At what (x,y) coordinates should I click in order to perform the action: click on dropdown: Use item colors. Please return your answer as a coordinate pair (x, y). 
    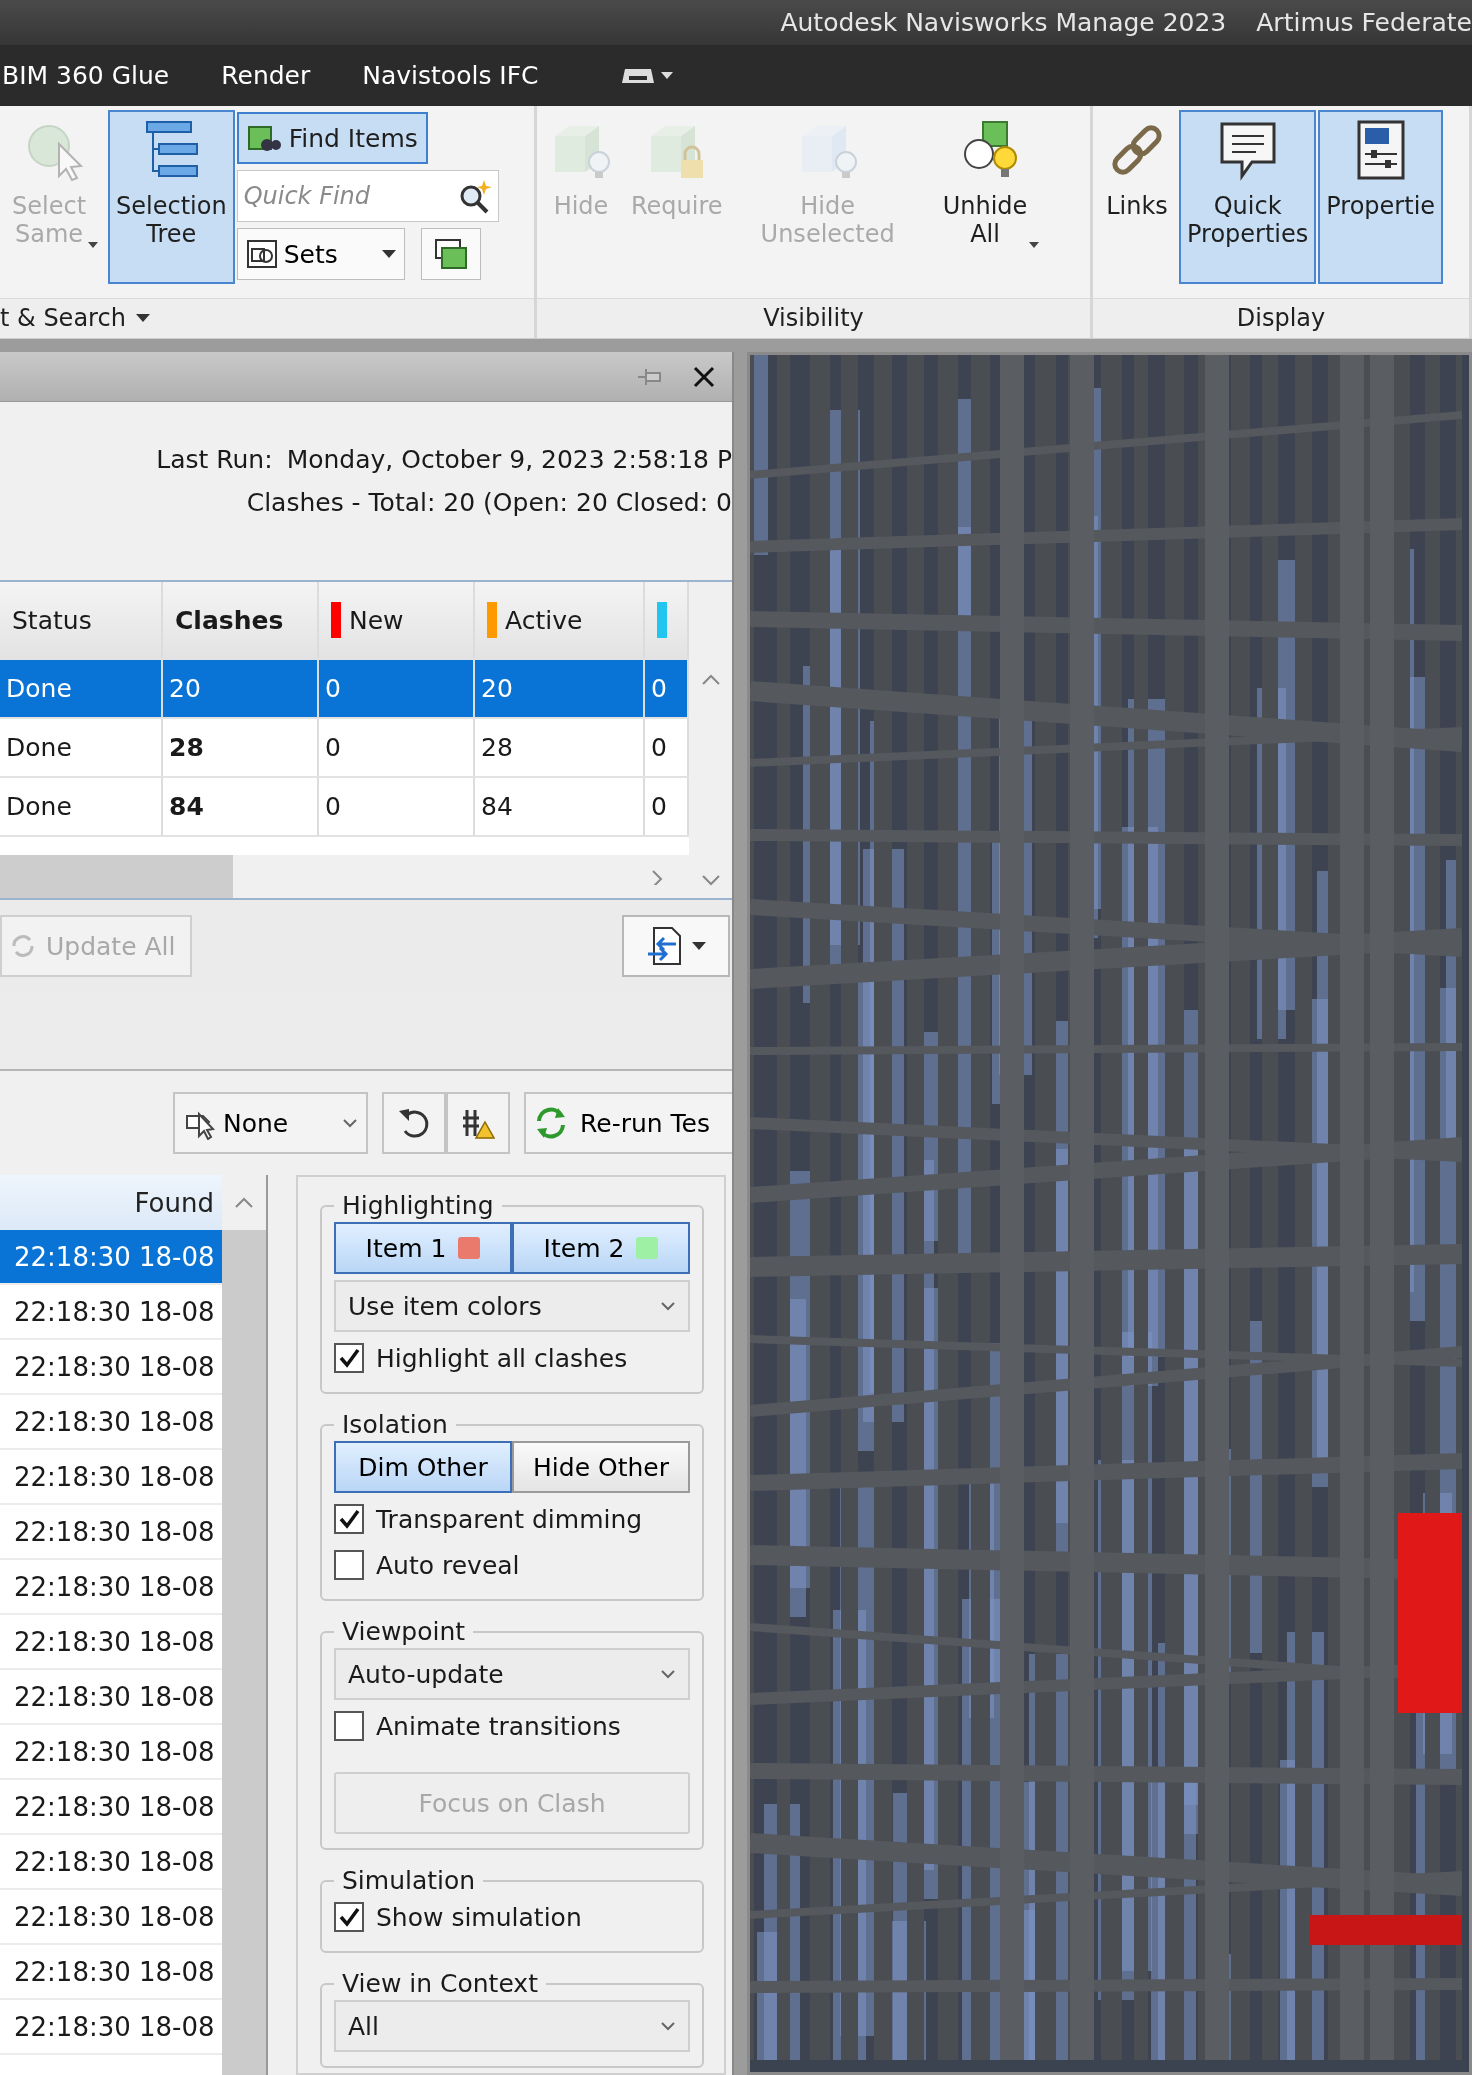
    Looking at the image, I should click on (512, 1306).